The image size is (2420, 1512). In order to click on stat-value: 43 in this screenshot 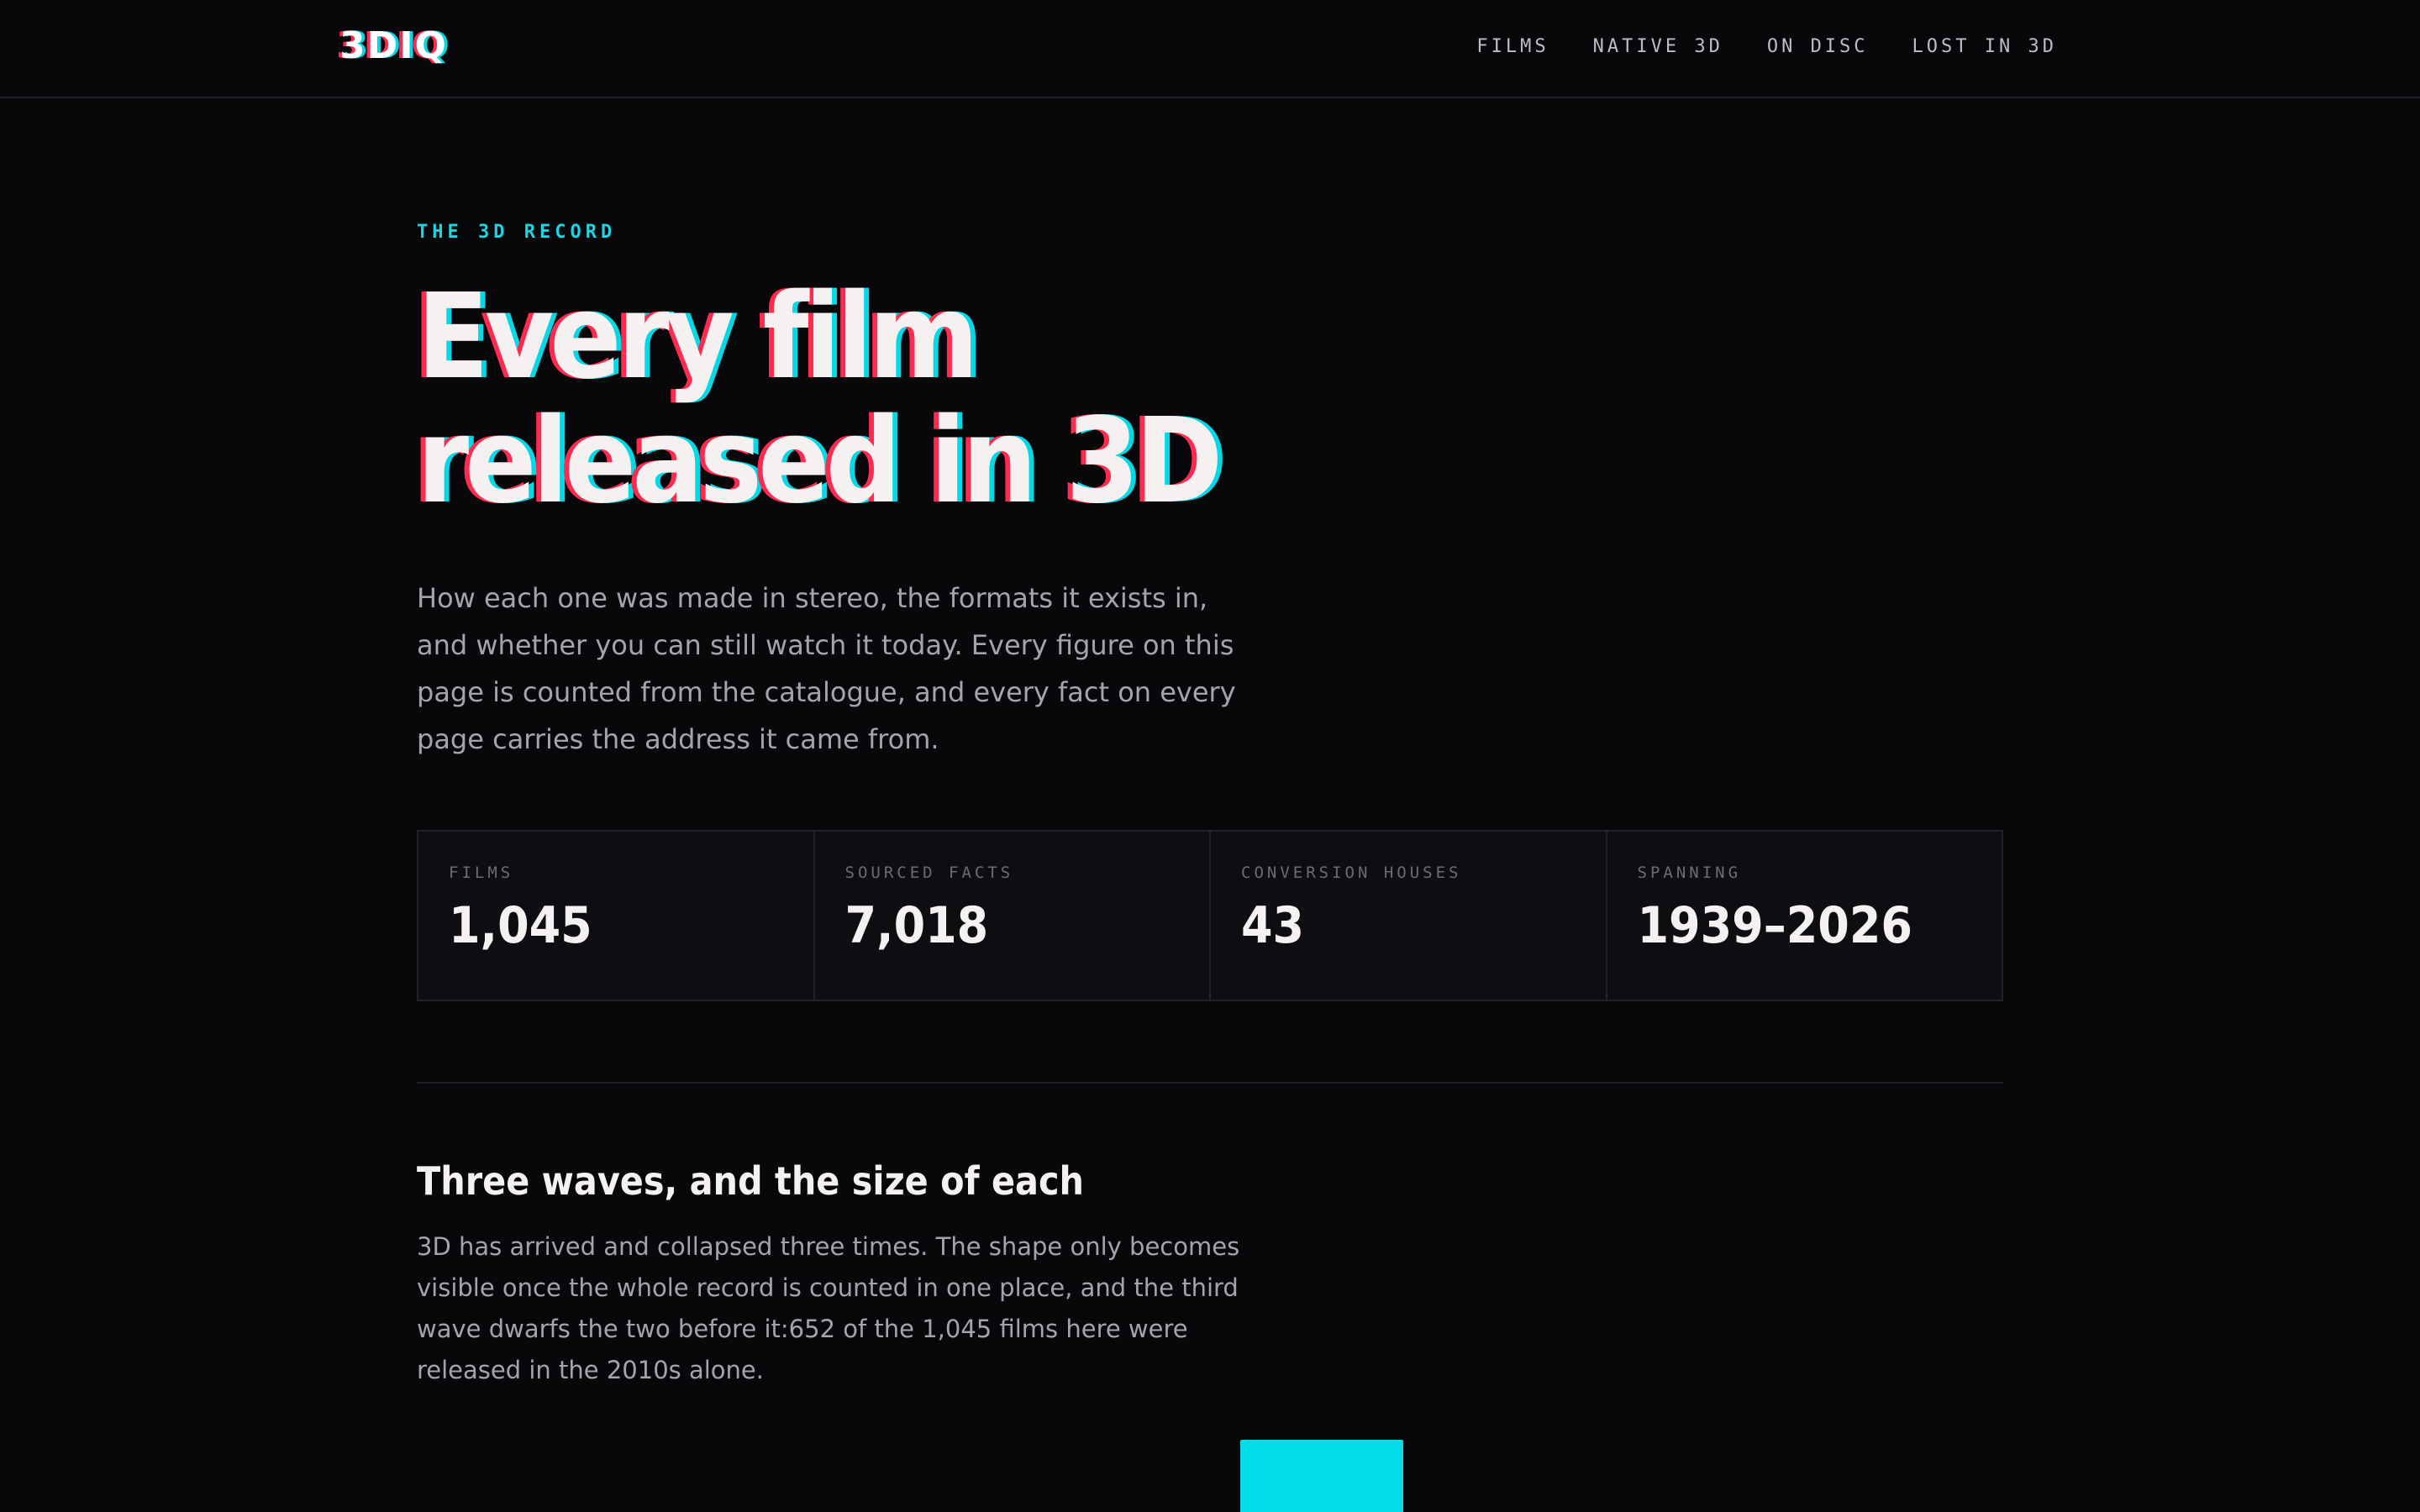, I will do `click(1273, 925)`.